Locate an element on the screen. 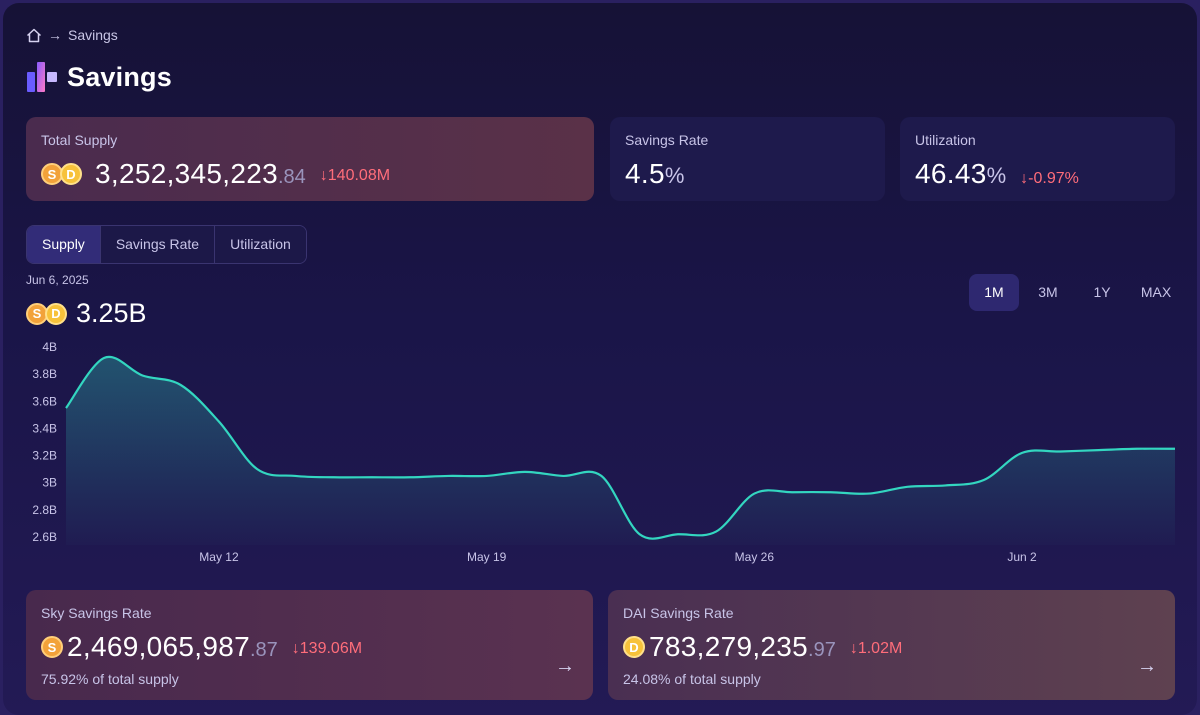  y-tick-label: 3.6B is located at coordinates (44, 401).